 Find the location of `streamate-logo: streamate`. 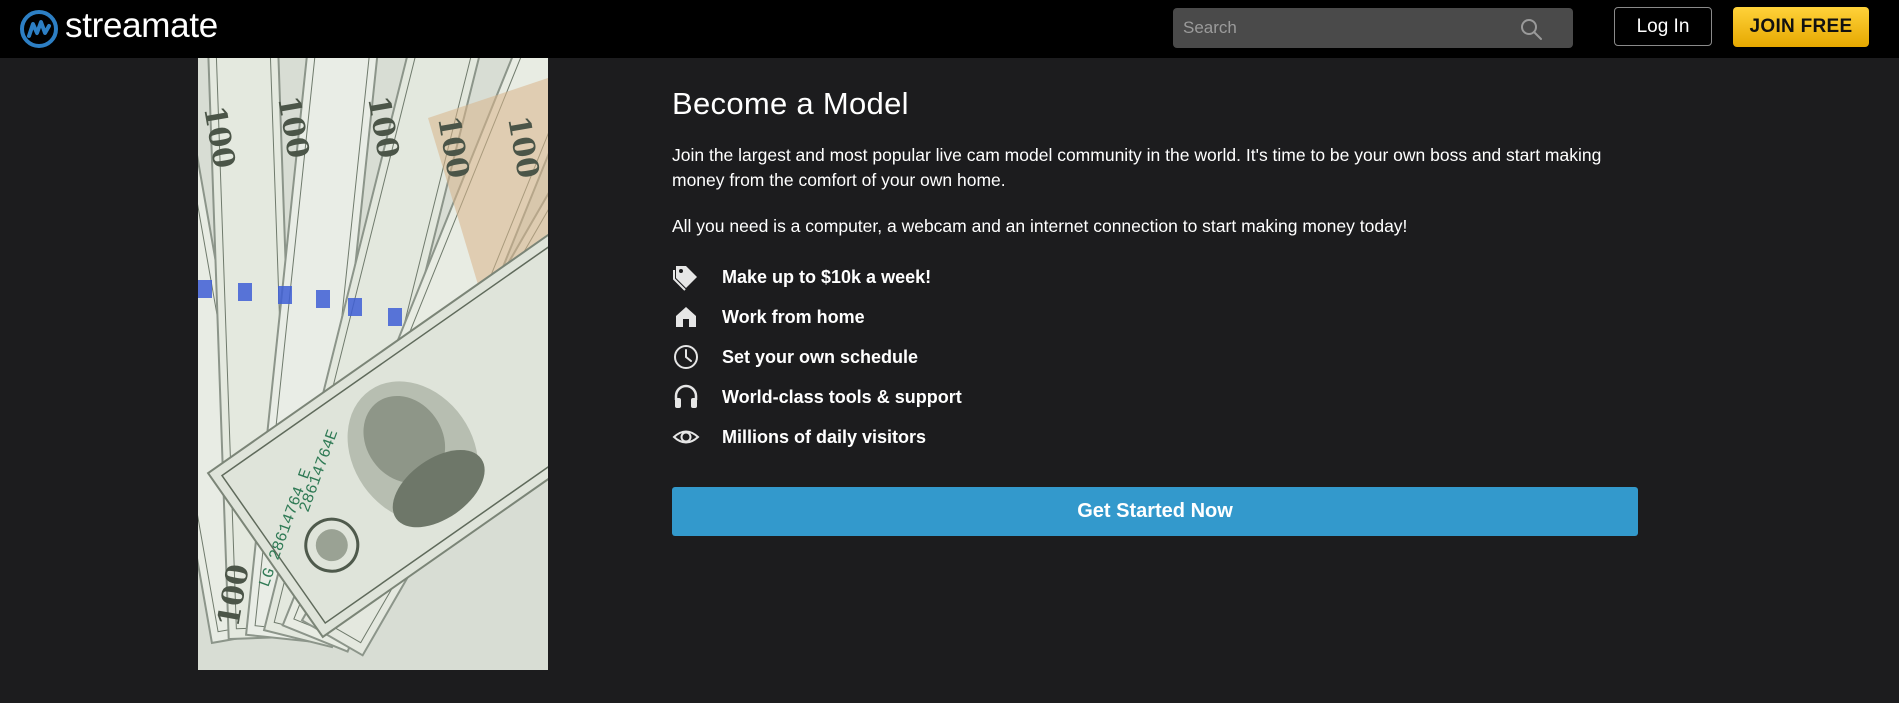

streamate-logo: streamate is located at coordinates (118, 29).